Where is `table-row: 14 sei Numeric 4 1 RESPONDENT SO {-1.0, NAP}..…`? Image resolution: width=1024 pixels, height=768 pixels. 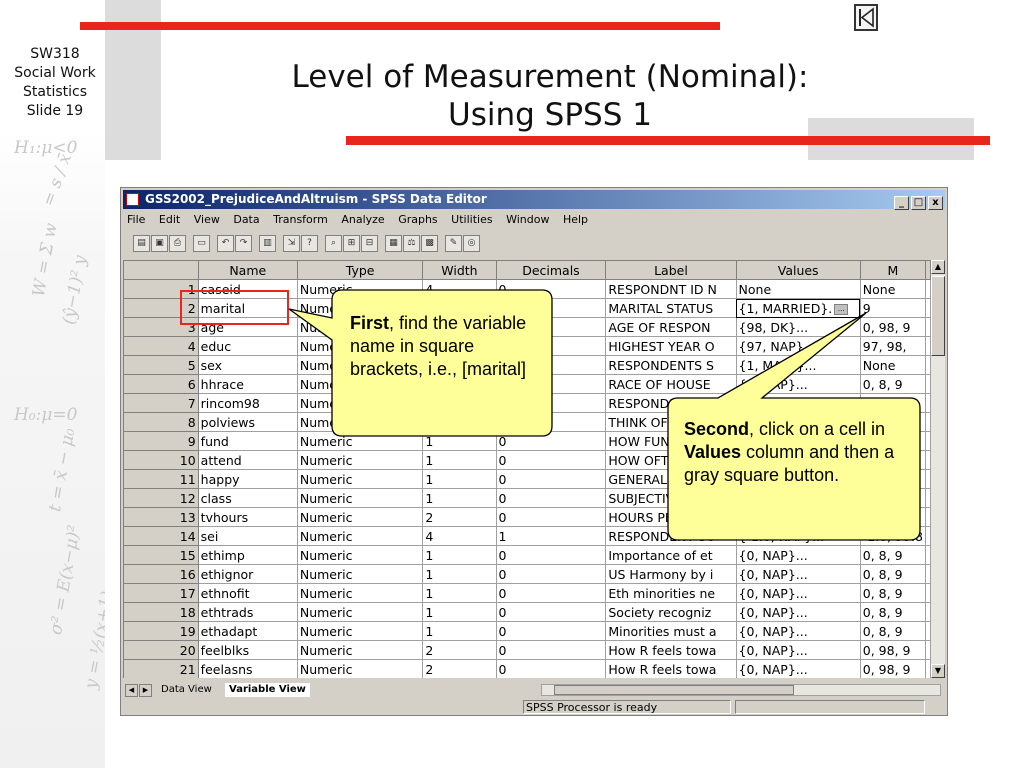 table-row: 14 sei Numeric 4 1 RESPONDENT SO {-1.0, NAP}..… is located at coordinates (527, 536).